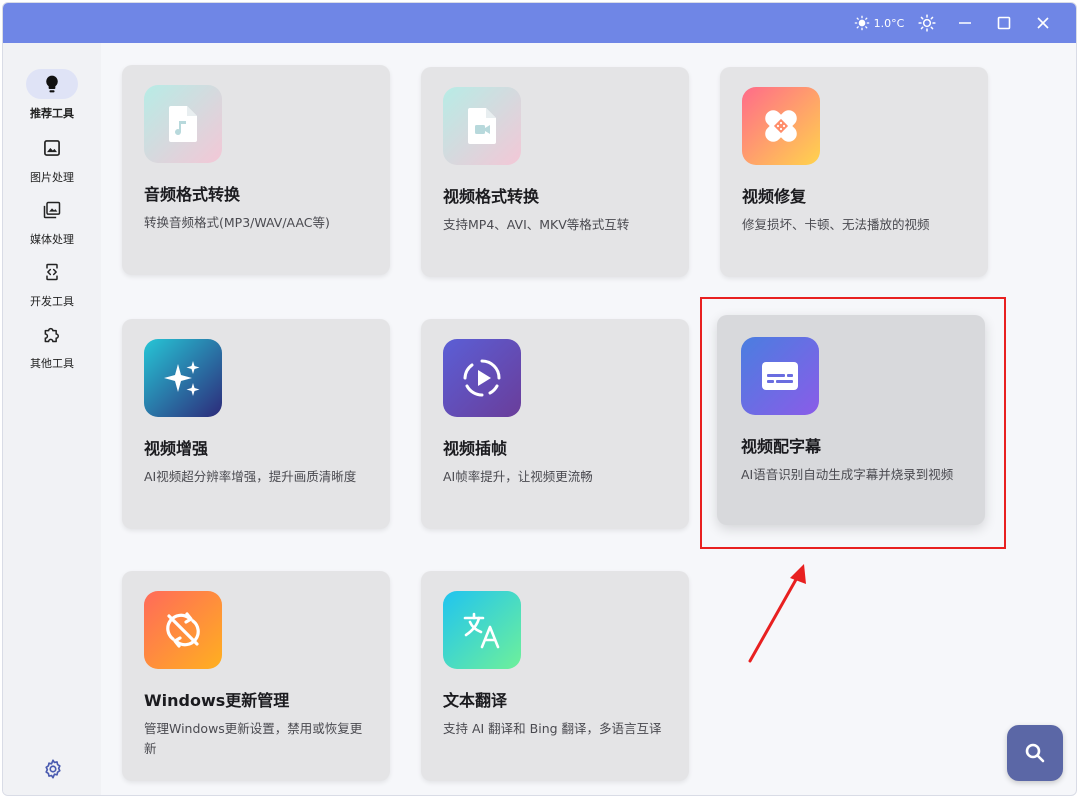 This screenshot has height=799, width=1080. What do you see at coordinates (217, 700) in the screenshot?
I see `card-title: Windows更新管理` at bounding box center [217, 700].